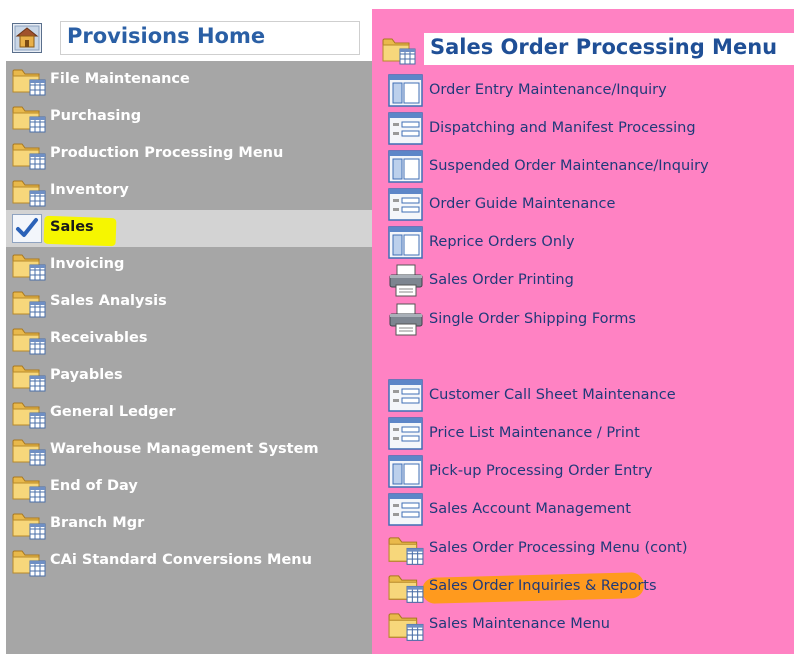 This screenshot has width=794, height=654. I want to click on submenu-item-label: Order Guide Maintenance, so click(522, 204).